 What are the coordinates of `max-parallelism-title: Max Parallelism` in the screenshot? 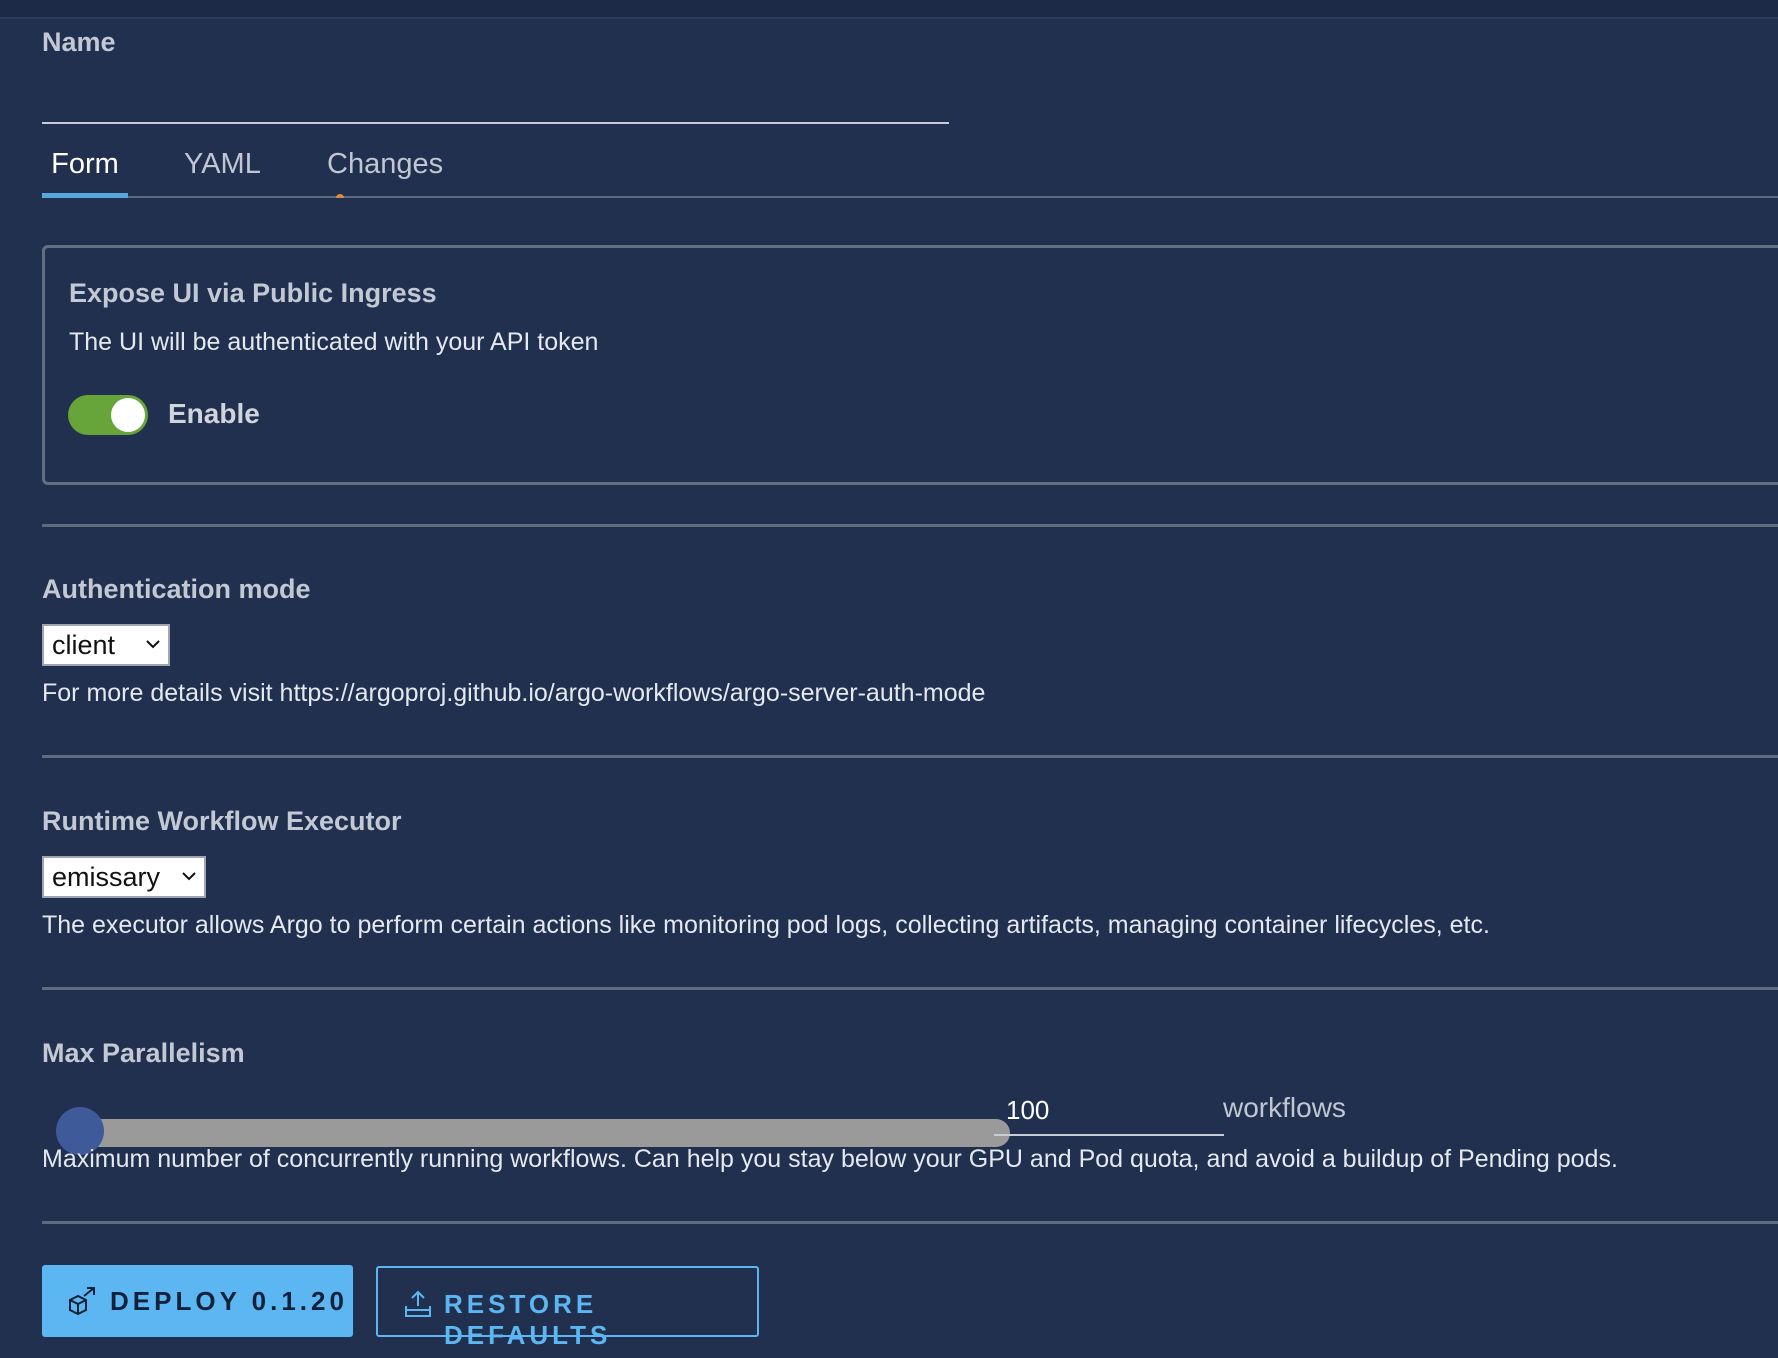 It's located at (143, 1053).